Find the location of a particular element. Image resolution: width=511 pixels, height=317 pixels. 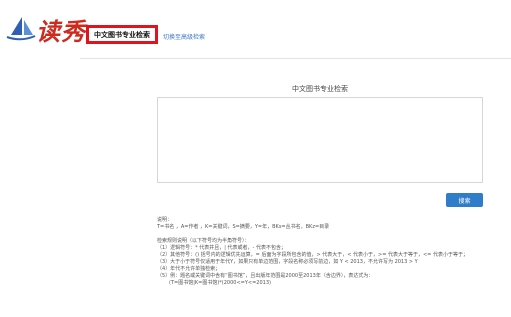

help-rules-title: 检索规则说明（以下符号均为半角符号）： is located at coordinates (203, 241).